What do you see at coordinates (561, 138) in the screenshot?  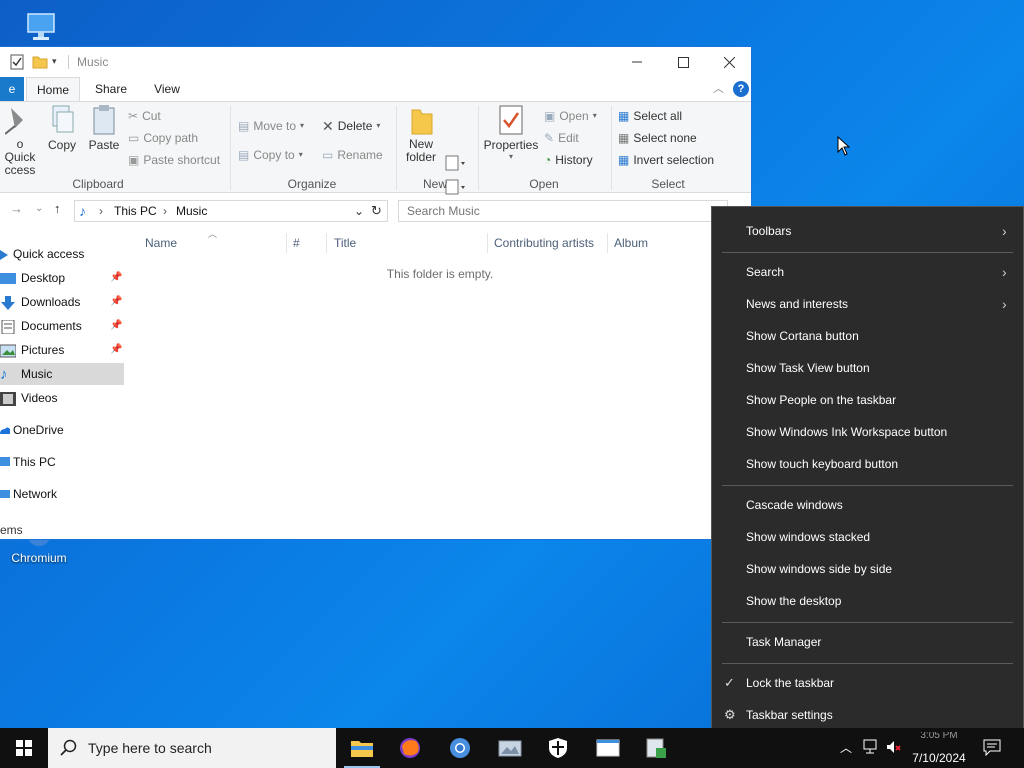 I see `edit-button: ✎ Edit` at bounding box center [561, 138].